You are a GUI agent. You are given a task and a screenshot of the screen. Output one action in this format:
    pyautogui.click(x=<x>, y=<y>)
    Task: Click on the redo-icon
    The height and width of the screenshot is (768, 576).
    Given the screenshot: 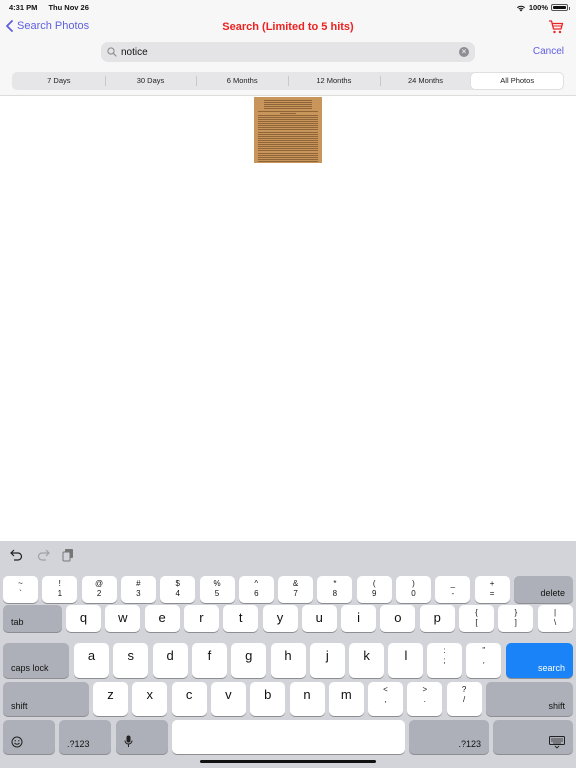 What is the action you would take?
    pyautogui.click(x=43, y=555)
    